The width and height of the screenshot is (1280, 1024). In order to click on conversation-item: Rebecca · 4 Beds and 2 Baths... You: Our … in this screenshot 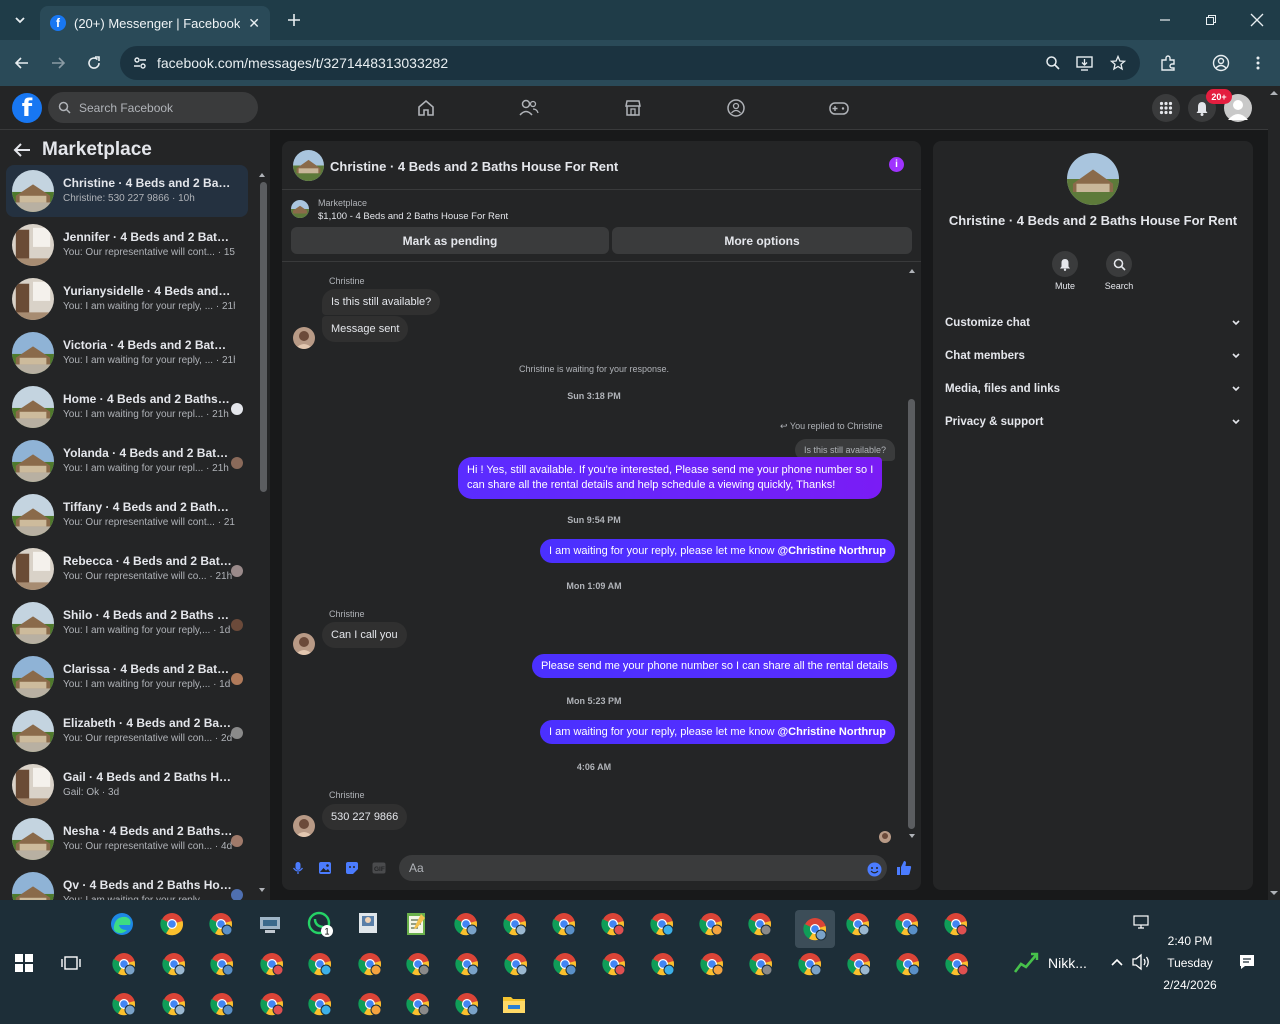, I will do `click(127, 569)`.